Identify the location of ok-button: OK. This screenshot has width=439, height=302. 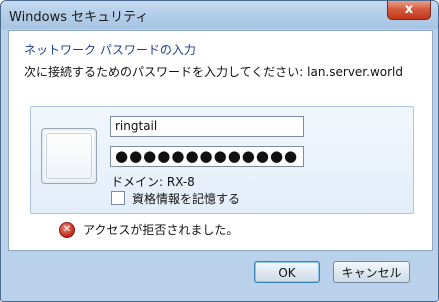
(287, 272).